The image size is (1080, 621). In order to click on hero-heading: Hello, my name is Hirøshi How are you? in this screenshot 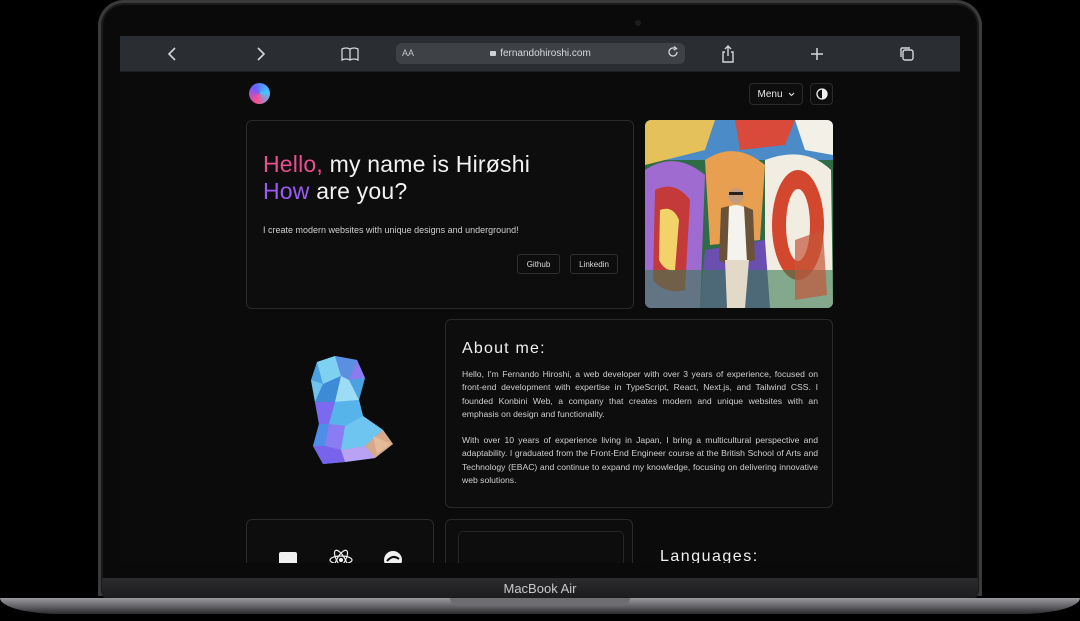, I will do `click(396, 178)`.